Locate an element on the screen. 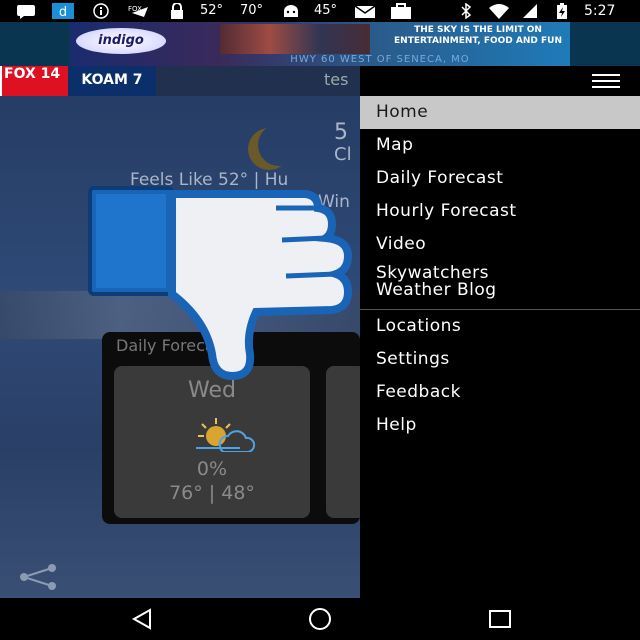  fox-icon: FOX is located at coordinates (141, 11).